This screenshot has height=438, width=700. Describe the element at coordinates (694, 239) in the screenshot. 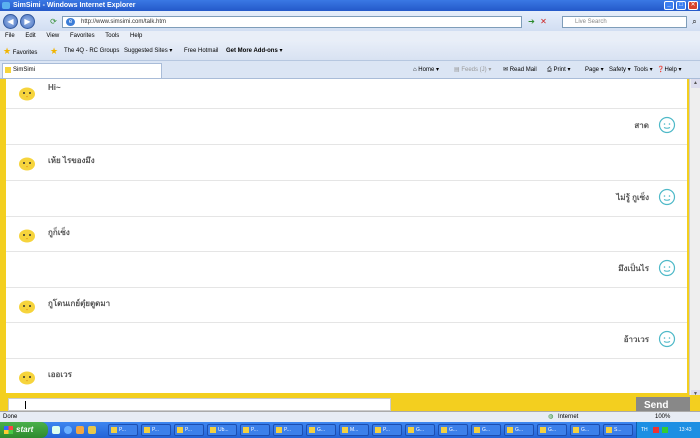

I see `page-scrollbar: ▲ ▼` at that location.